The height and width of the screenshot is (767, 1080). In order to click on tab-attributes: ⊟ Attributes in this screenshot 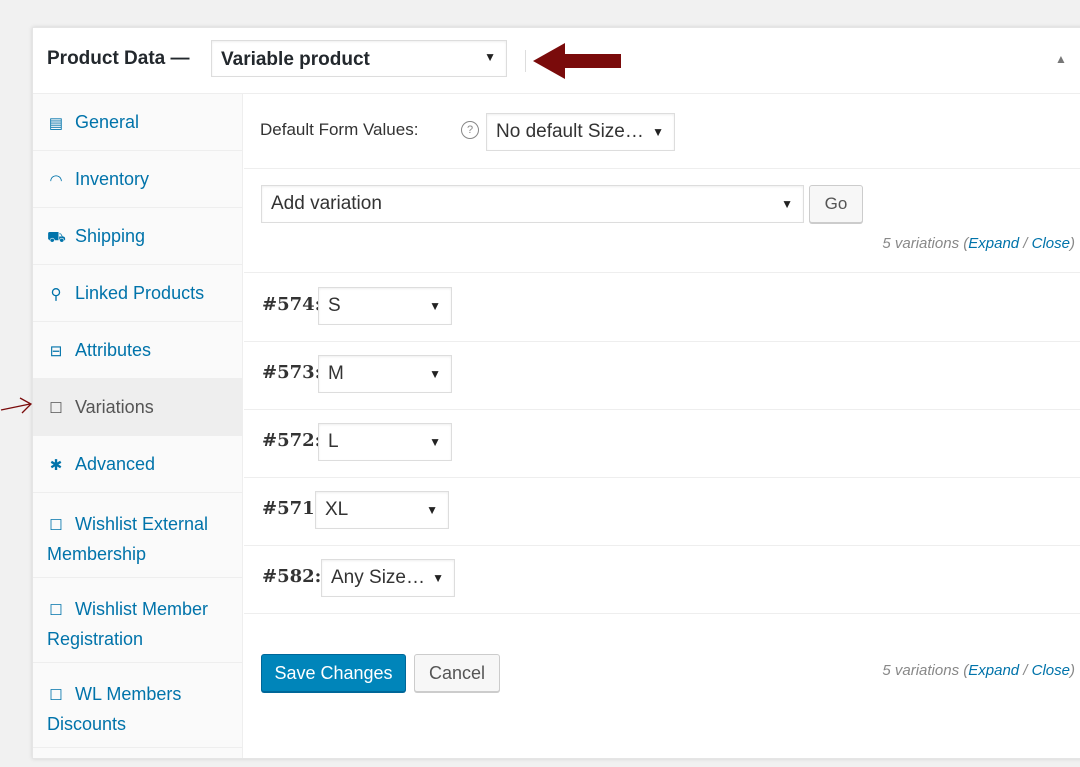, I will do `click(137, 350)`.